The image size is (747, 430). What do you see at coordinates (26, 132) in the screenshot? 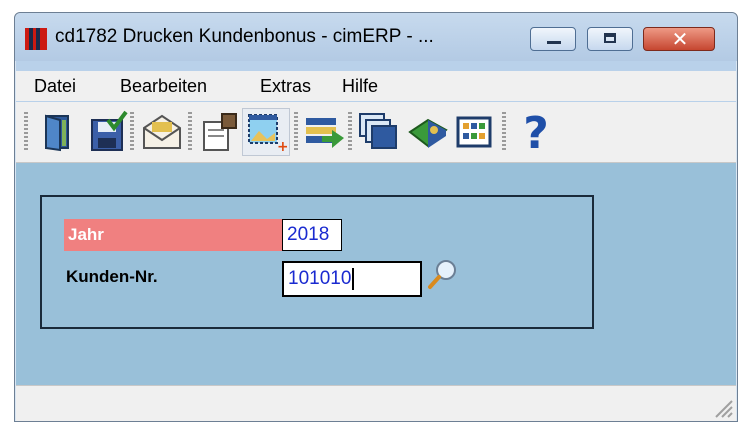
I see `toolbar-grip` at bounding box center [26, 132].